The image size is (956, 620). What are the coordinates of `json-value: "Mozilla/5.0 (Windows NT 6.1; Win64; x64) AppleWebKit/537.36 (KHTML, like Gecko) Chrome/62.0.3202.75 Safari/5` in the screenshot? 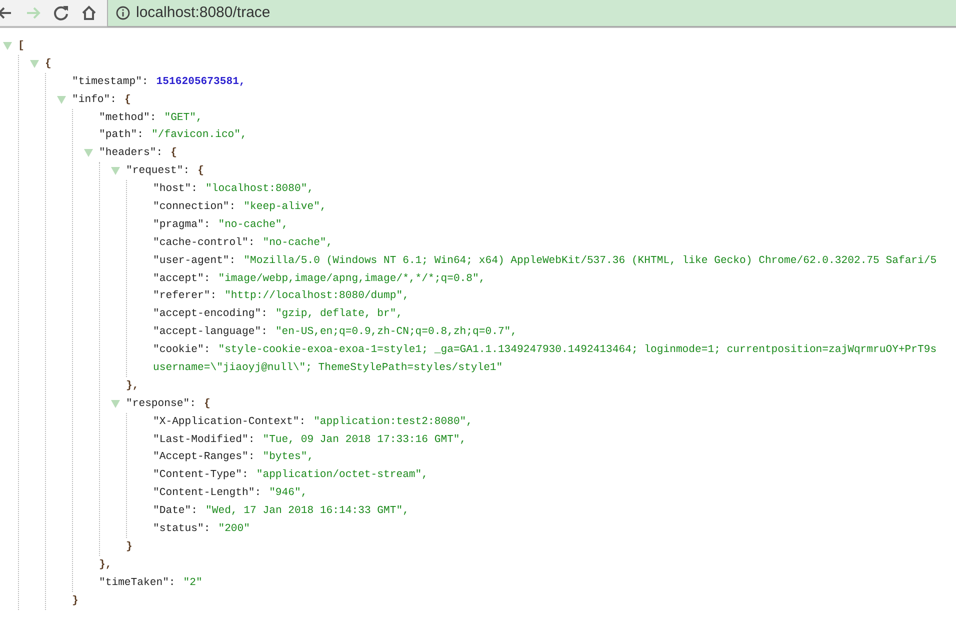 It's located at (590, 260).